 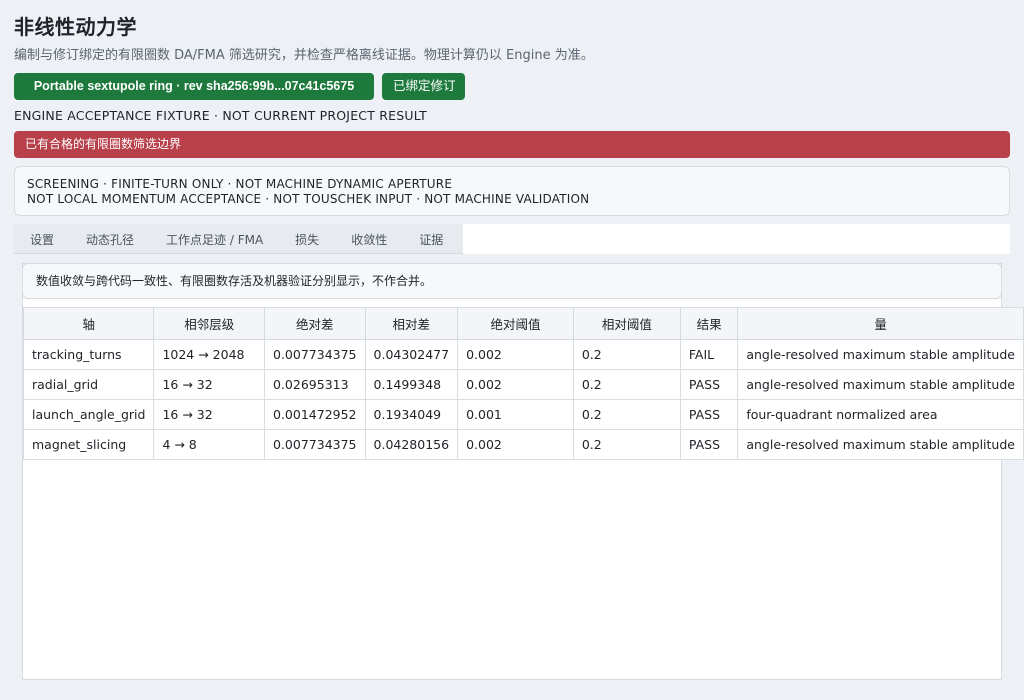 What do you see at coordinates (315, 323) in the screenshot?
I see `column-header-absolute-diff: 绝对差` at bounding box center [315, 323].